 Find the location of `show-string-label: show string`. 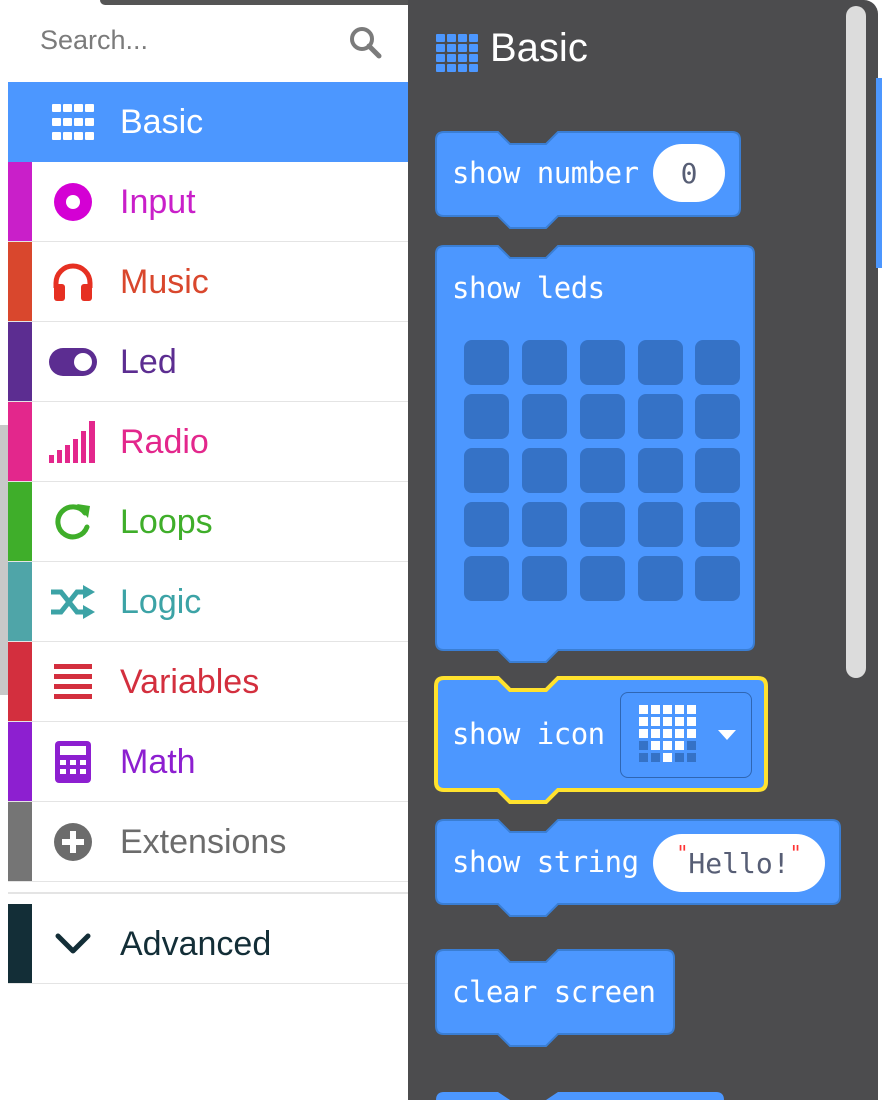

show-string-label: show string is located at coordinates (545, 862).